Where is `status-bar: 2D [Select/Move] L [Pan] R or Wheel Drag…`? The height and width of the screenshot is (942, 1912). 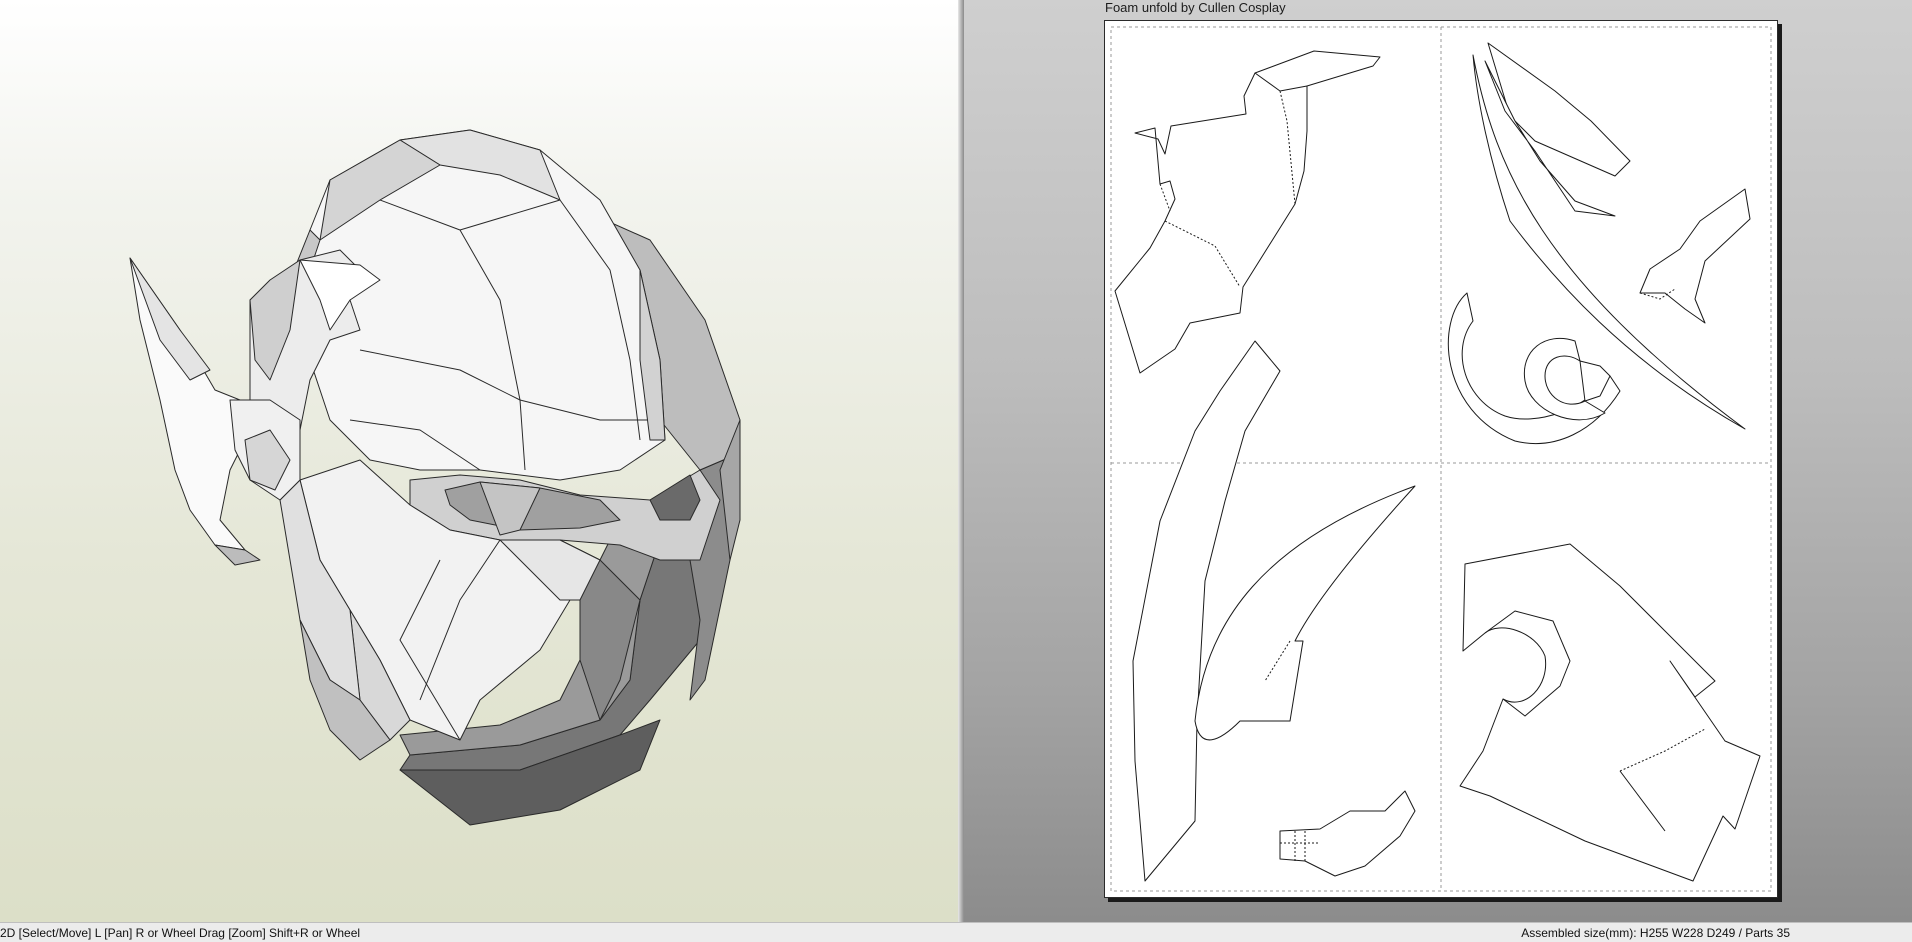
status-bar: 2D [Select/Move] L [Pan] R or Wheel Drag… is located at coordinates (956, 932).